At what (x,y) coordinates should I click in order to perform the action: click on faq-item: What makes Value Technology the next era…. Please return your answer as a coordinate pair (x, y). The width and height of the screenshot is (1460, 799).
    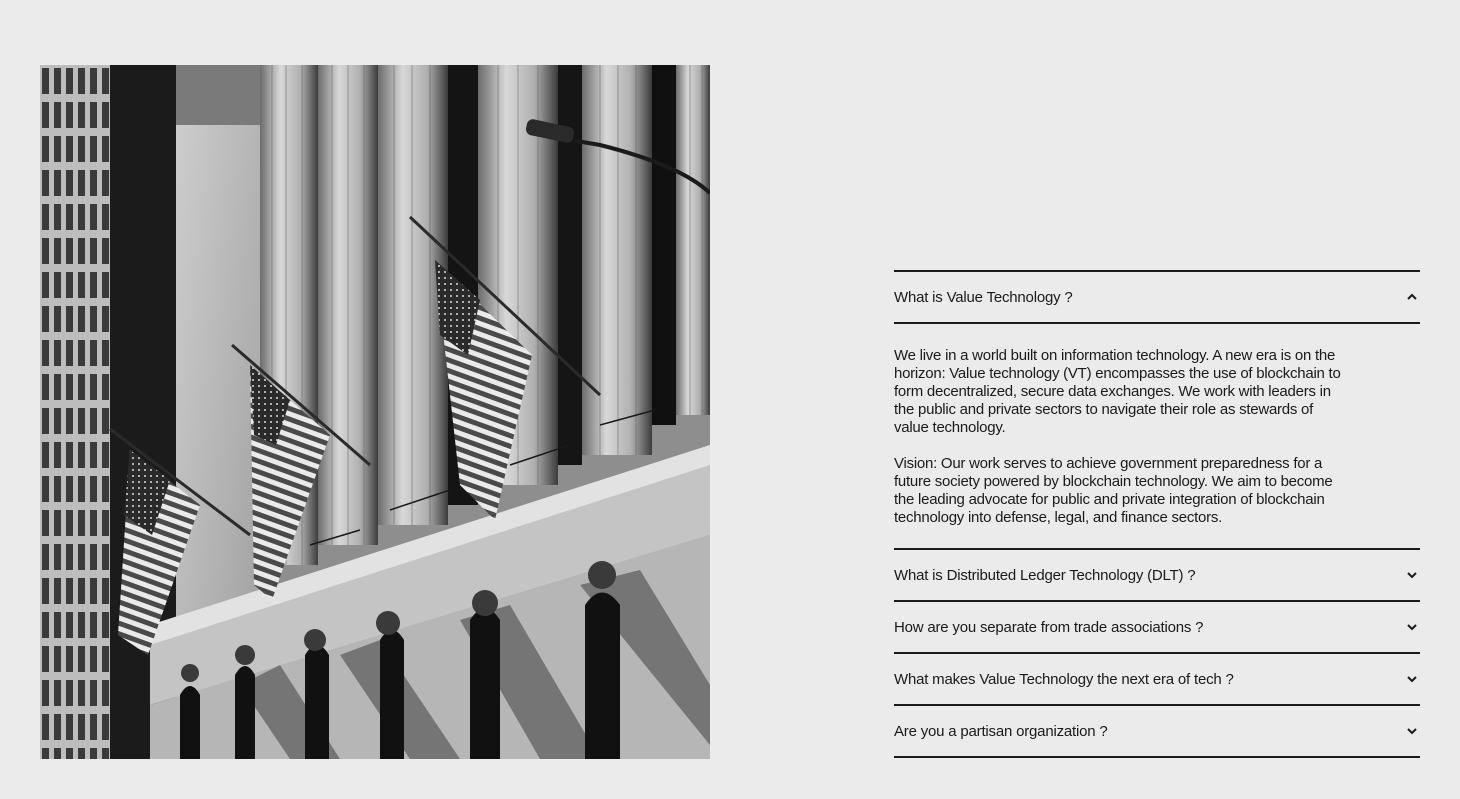
    Looking at the image, I should click on (1157, 678).